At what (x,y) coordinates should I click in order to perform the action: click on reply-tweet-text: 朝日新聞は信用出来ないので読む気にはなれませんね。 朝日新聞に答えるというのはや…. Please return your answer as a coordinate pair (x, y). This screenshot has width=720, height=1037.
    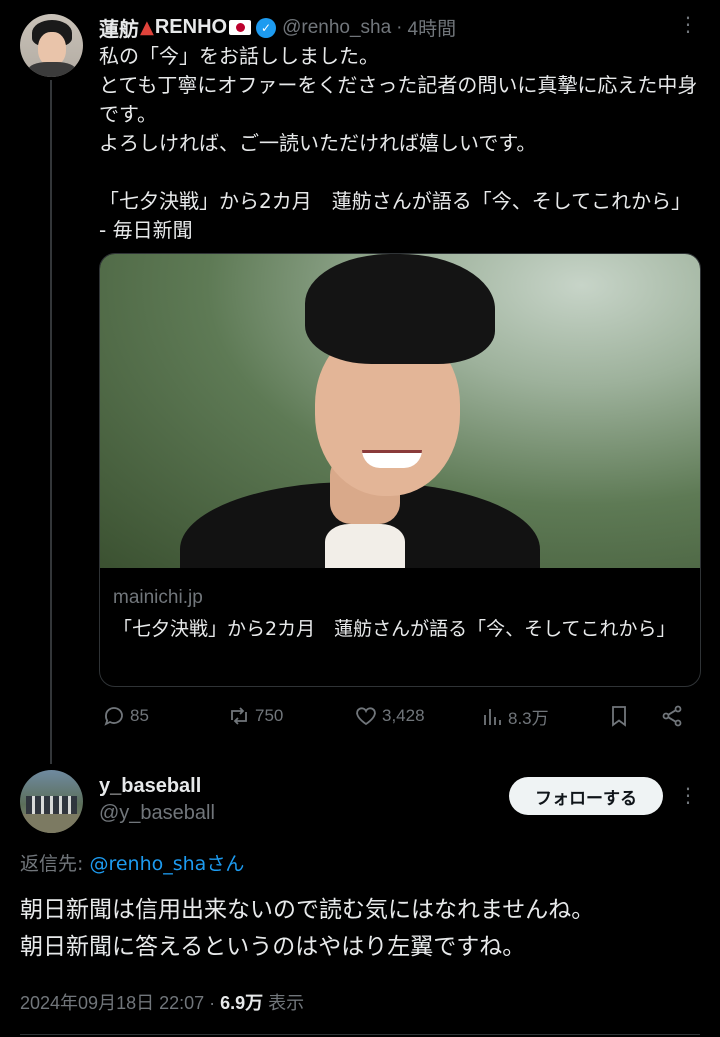
    Looking at the image, I should click on (307, 928).